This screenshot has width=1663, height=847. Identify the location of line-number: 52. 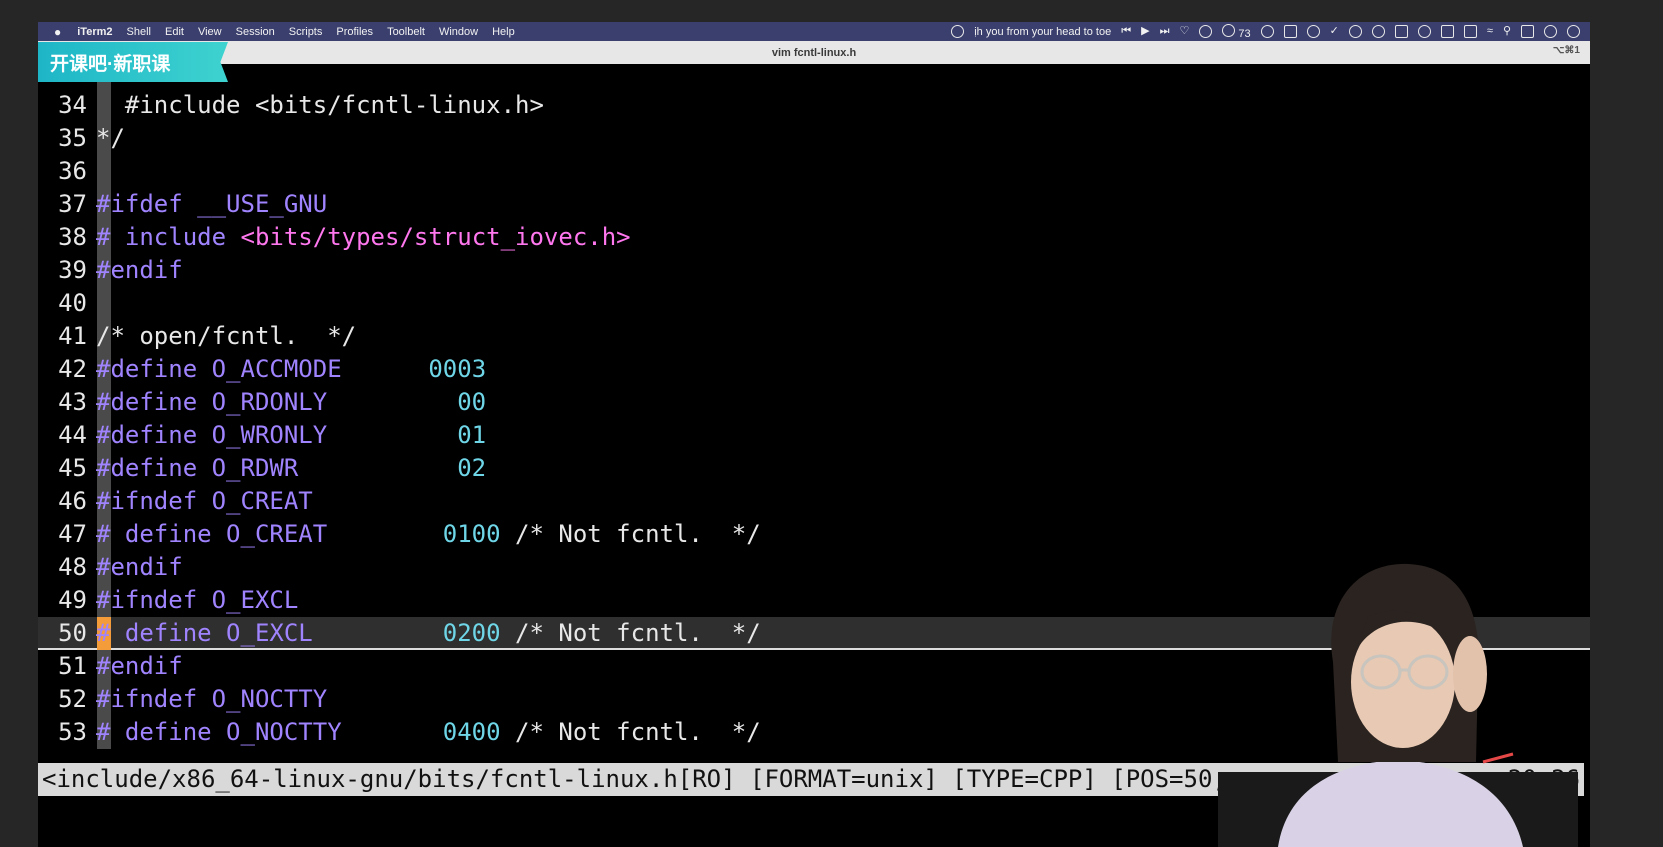
(72, 699).